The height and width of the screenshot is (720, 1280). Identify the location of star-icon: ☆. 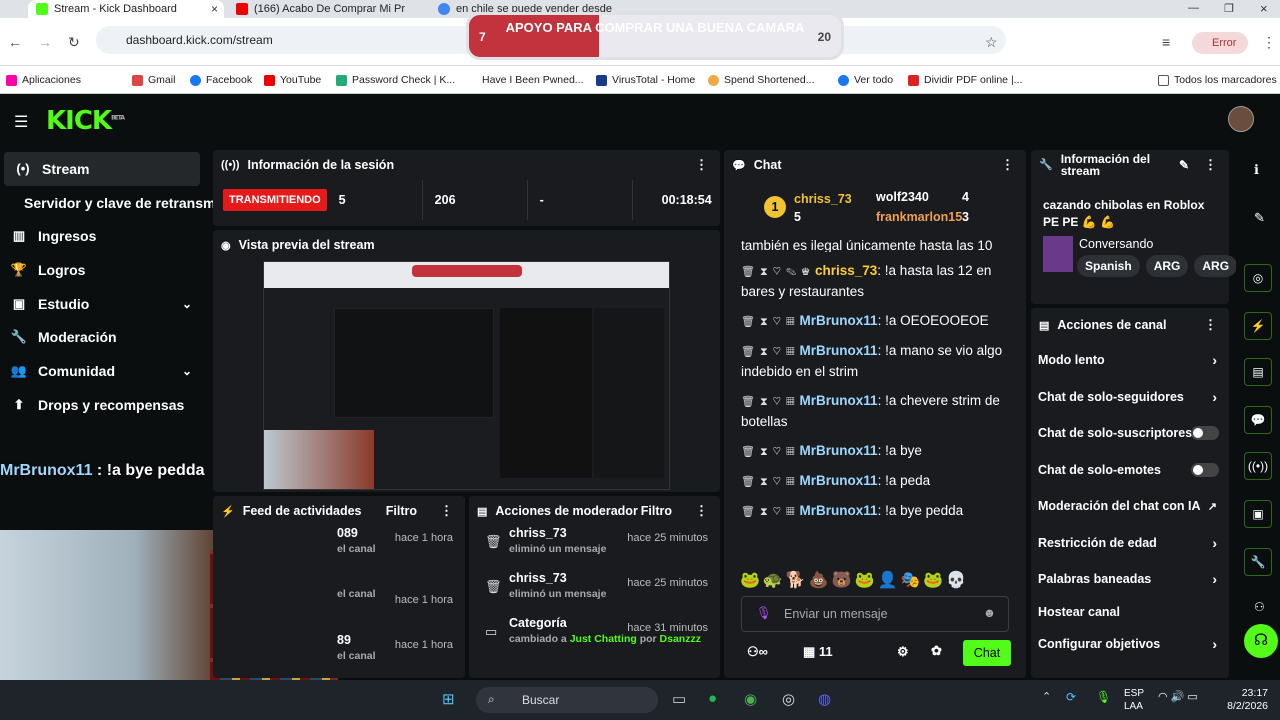
(991, 42).